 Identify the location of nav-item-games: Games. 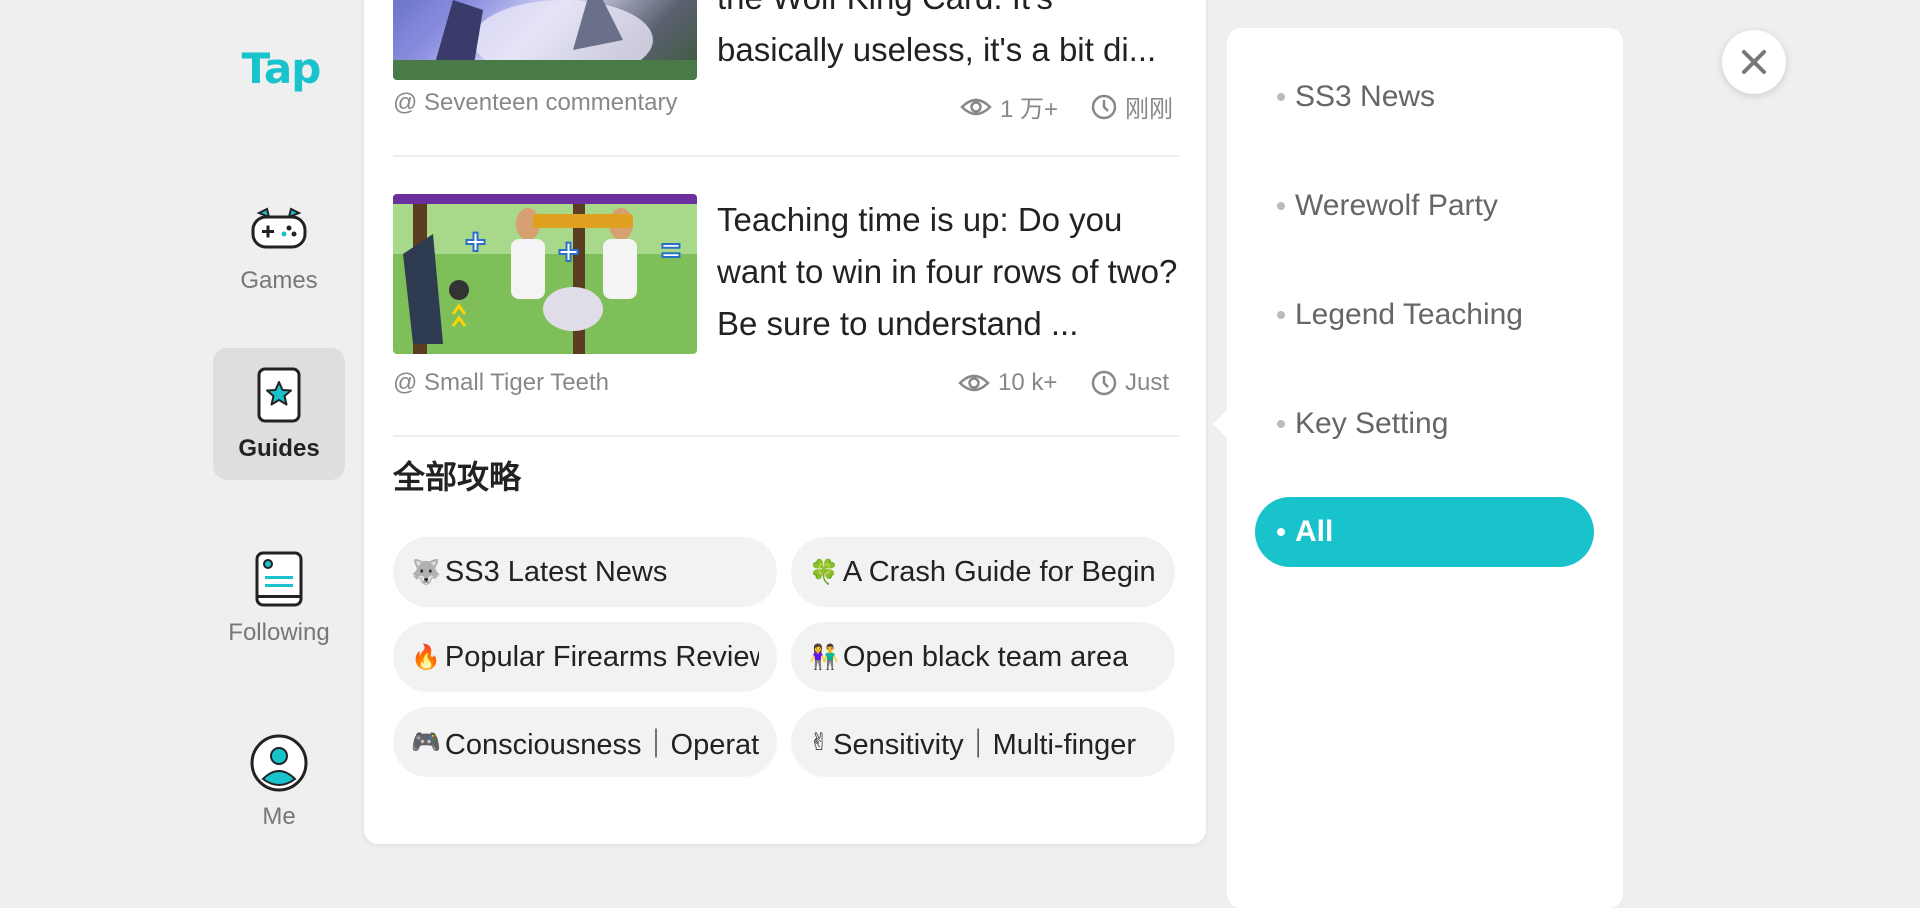
(279, 246).